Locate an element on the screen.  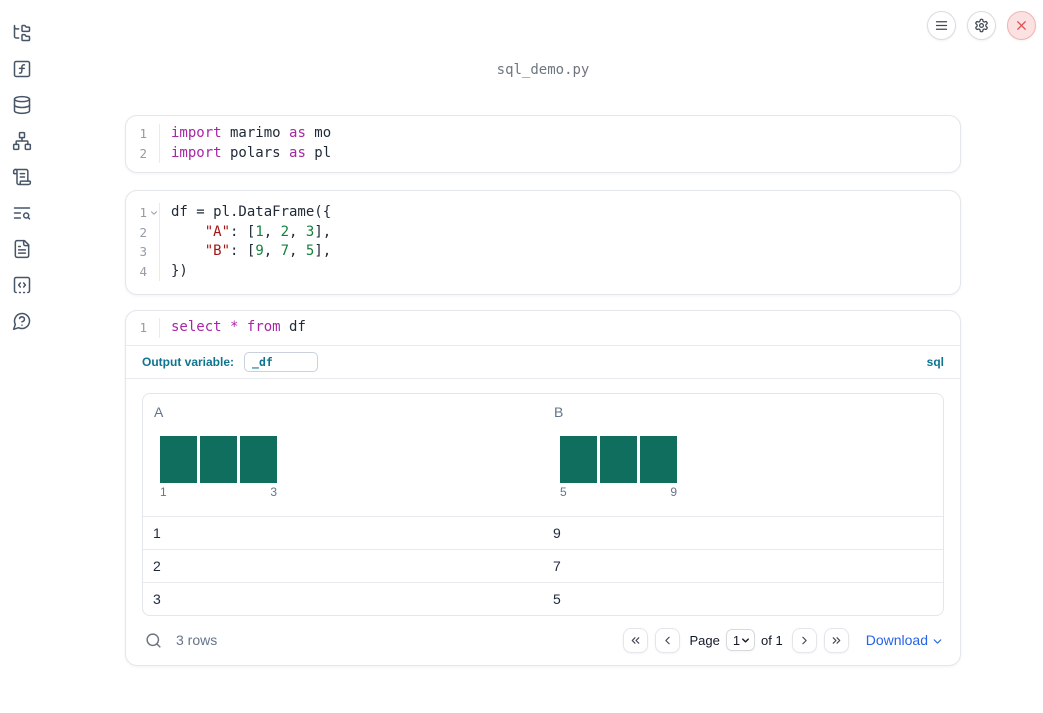
last-page-button is located at coordinates (836, 640).